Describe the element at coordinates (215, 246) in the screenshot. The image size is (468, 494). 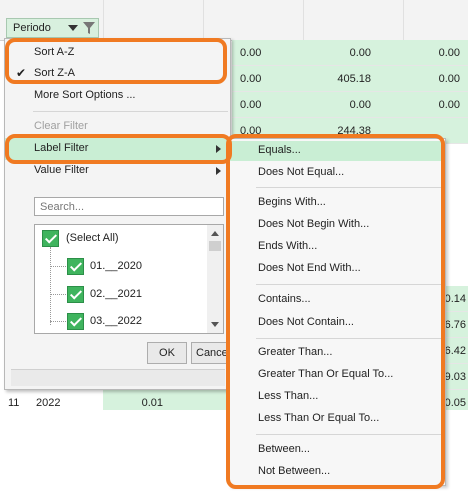
I see `scroll-thumb` at that location.